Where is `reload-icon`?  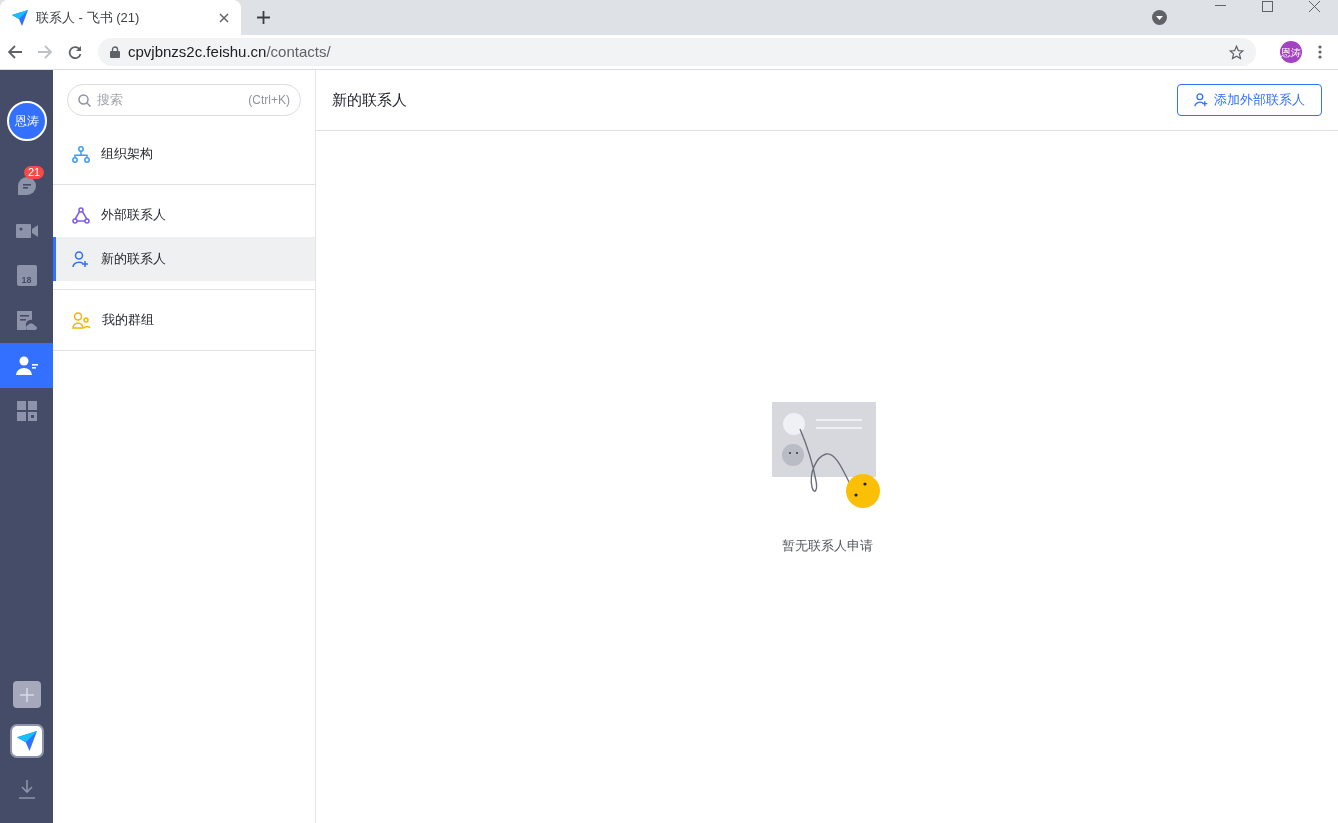 reload-icon is located at coordinates (75, 52).